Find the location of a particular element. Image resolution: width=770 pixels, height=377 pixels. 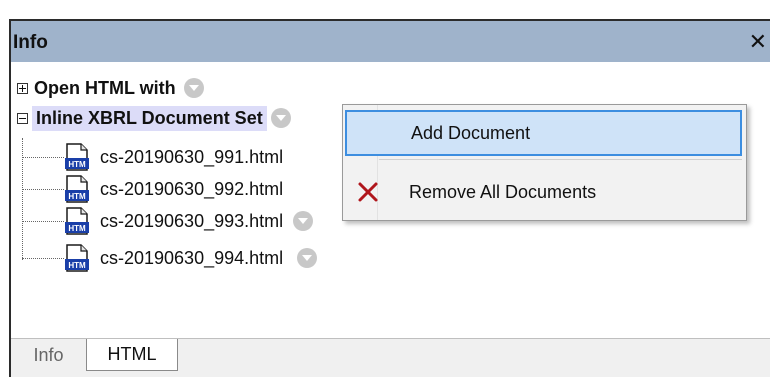

menu-separator is located at coordinates (560, 159).